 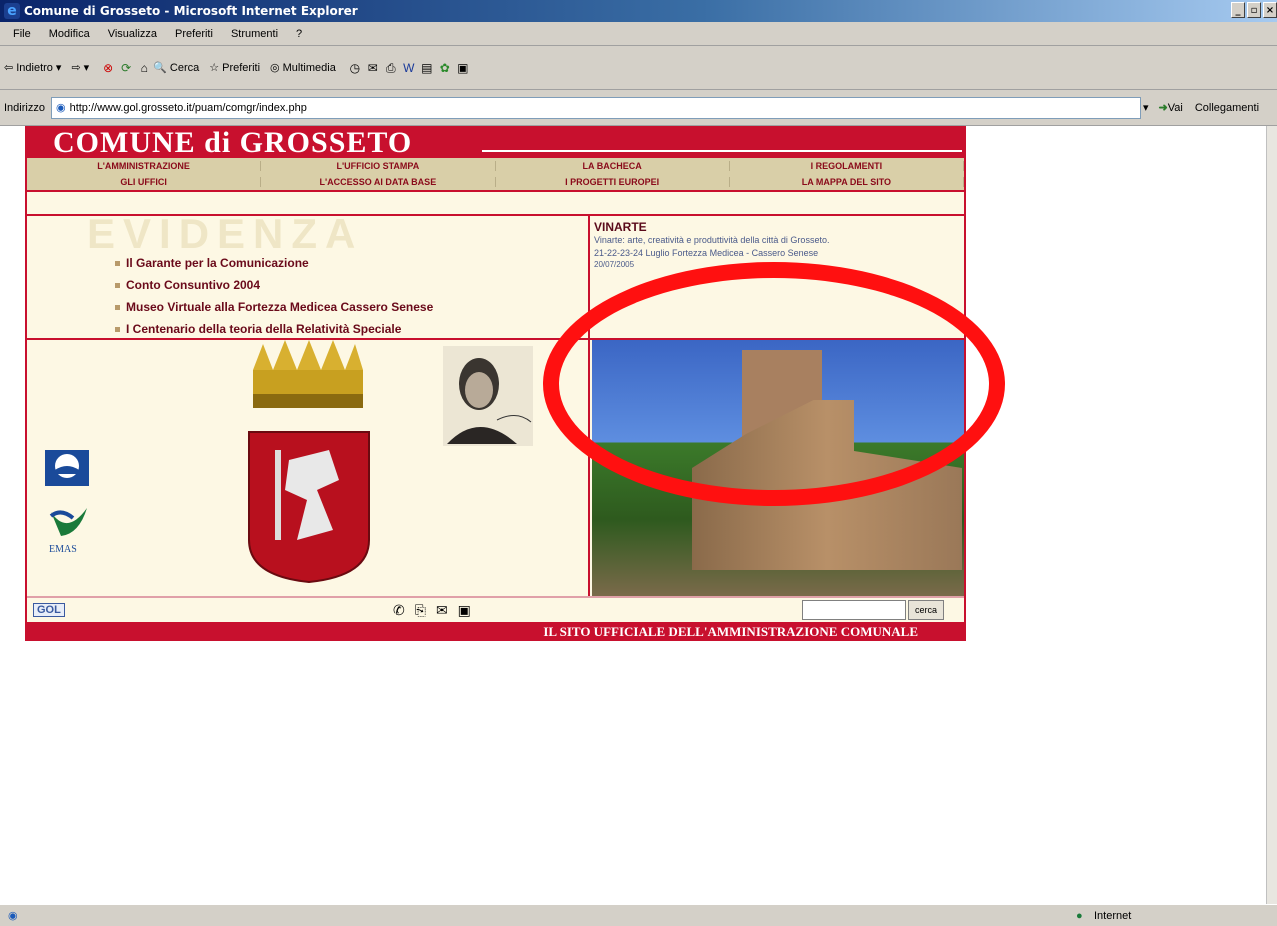 What do you see at coordinates (132, 34) in the screenshot?
I see `menu-visualizza: Visualizza` at bounding box center [132, 34].